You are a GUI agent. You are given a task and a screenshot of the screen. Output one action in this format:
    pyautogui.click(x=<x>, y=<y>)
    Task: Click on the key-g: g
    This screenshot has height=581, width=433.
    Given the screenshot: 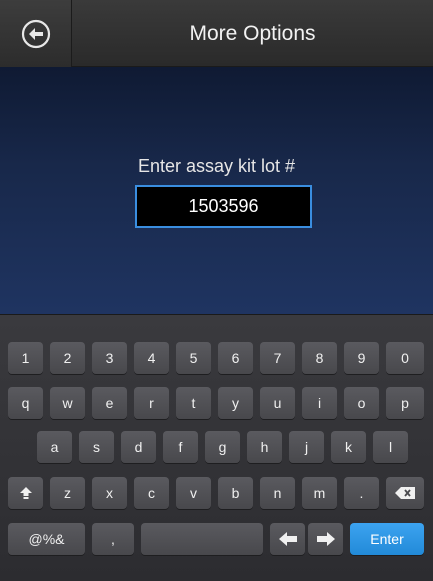 What is the action you would take?
    pyautogui.click(x=222, y=447)
    